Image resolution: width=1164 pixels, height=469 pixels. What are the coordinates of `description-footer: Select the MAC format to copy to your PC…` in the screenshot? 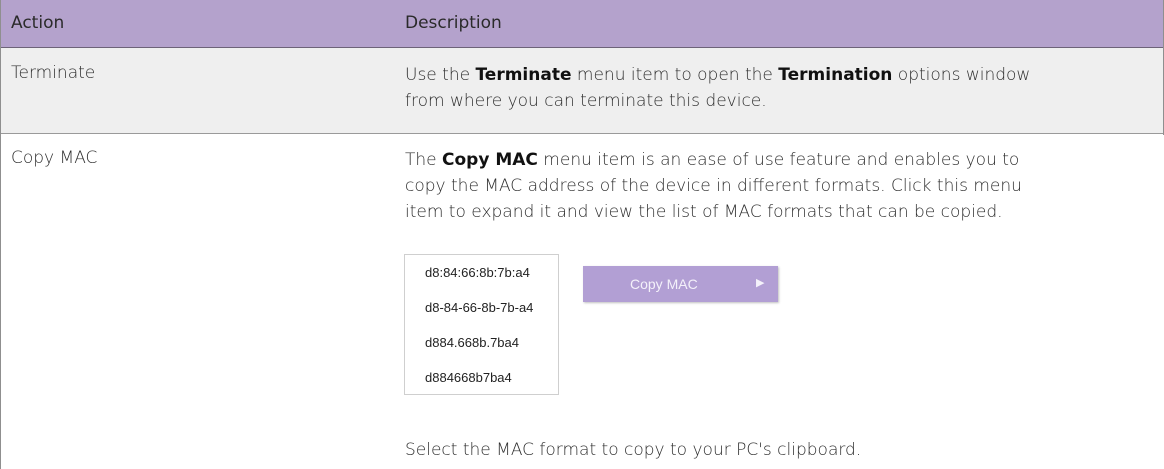 It's located at (633, 450).